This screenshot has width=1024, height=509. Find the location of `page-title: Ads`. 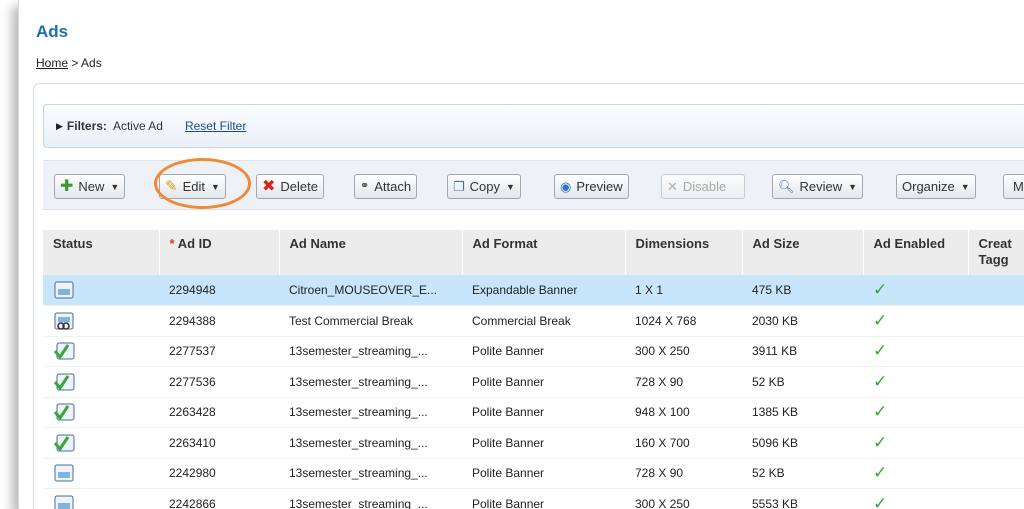

page-title: Ads is located at coordinates (52, 31).